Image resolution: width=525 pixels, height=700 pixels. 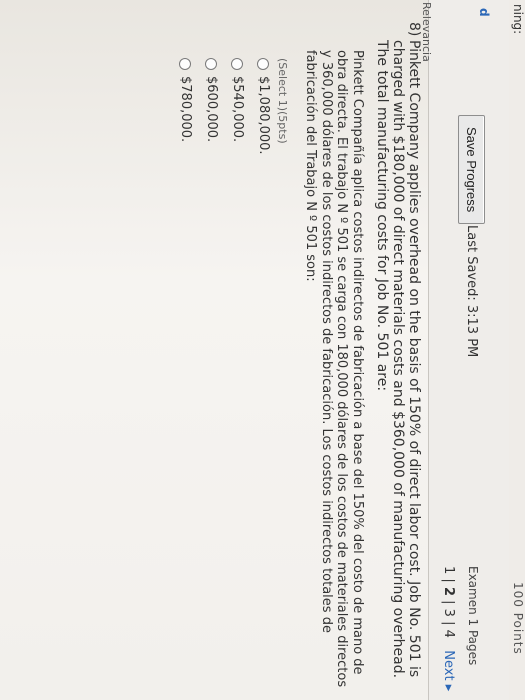 What do you see at coordinates (448, 591) in the screenshot?
I see `page-link-2-current: 2` at bounding box center [448, 591].